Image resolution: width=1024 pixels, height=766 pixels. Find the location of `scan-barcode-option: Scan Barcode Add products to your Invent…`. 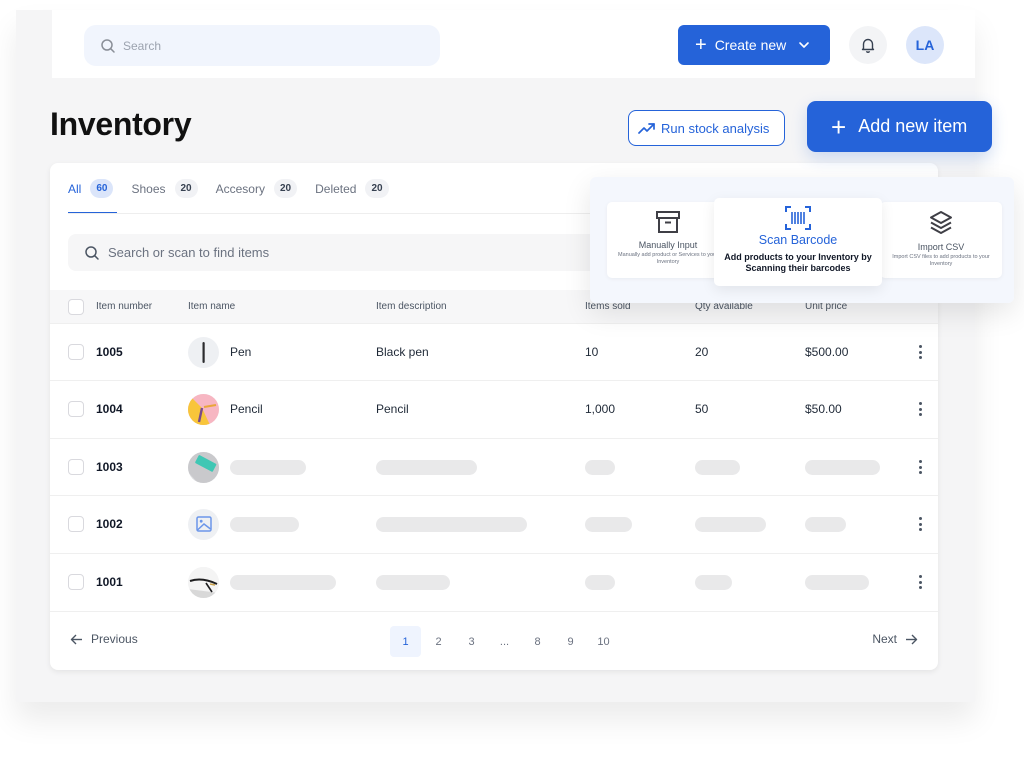

scan-barcode-option: Scan Barcode Add products to your Invent… is located at coordinates (798, 242).